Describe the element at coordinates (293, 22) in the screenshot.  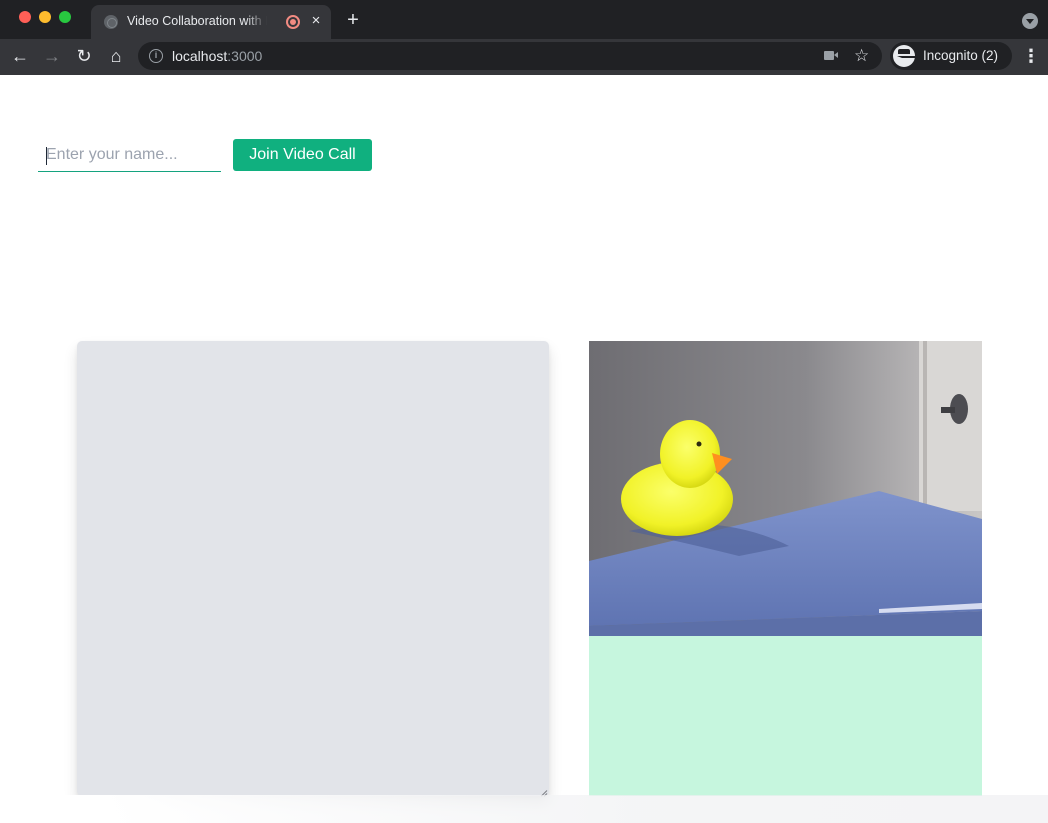
I see `recording-icon` at that location.